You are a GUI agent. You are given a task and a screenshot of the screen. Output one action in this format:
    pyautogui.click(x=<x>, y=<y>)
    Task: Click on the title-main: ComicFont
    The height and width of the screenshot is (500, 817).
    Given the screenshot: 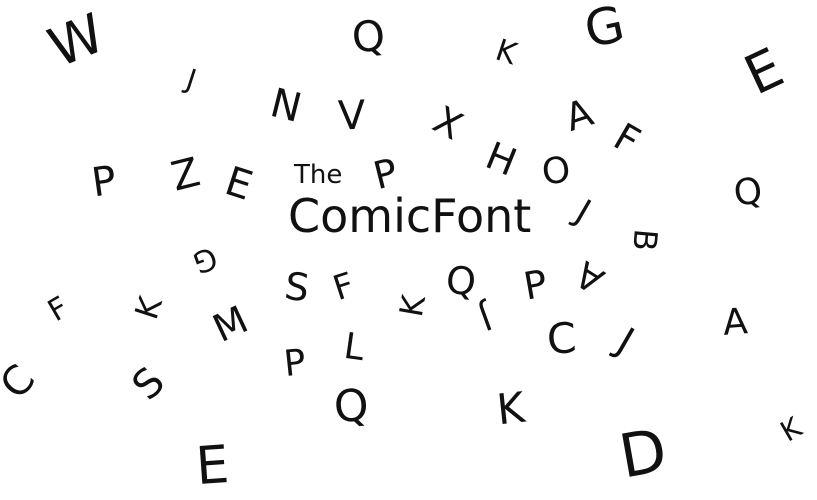 What is the action you would take?
    pyautogui.click(x=410, y=216)
    